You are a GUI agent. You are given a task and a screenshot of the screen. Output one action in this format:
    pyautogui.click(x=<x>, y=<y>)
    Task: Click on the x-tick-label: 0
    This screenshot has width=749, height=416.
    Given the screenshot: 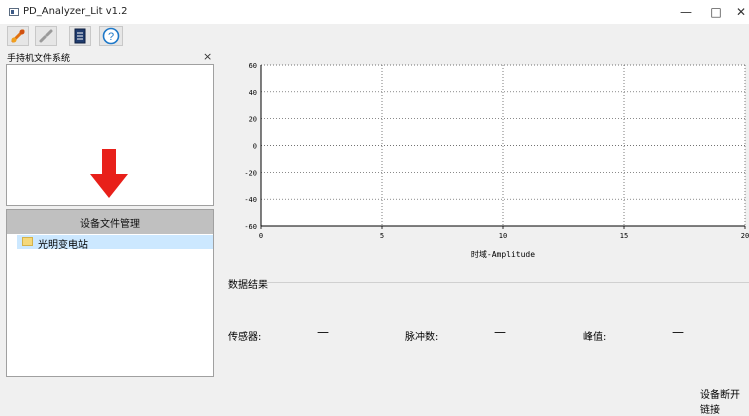 What is the action you would take?
    pyautogui.click(x=261, y=236)
    